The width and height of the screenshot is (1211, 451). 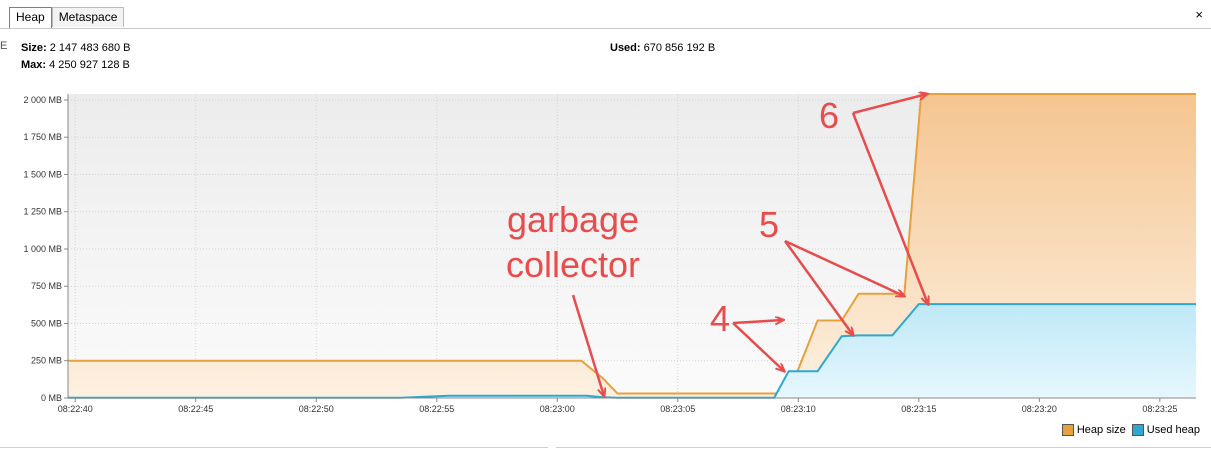 What do you see at coordinates (883, 447) in the screenshot?
I see `bottom-divider-right` at bounding box center [883, 447].